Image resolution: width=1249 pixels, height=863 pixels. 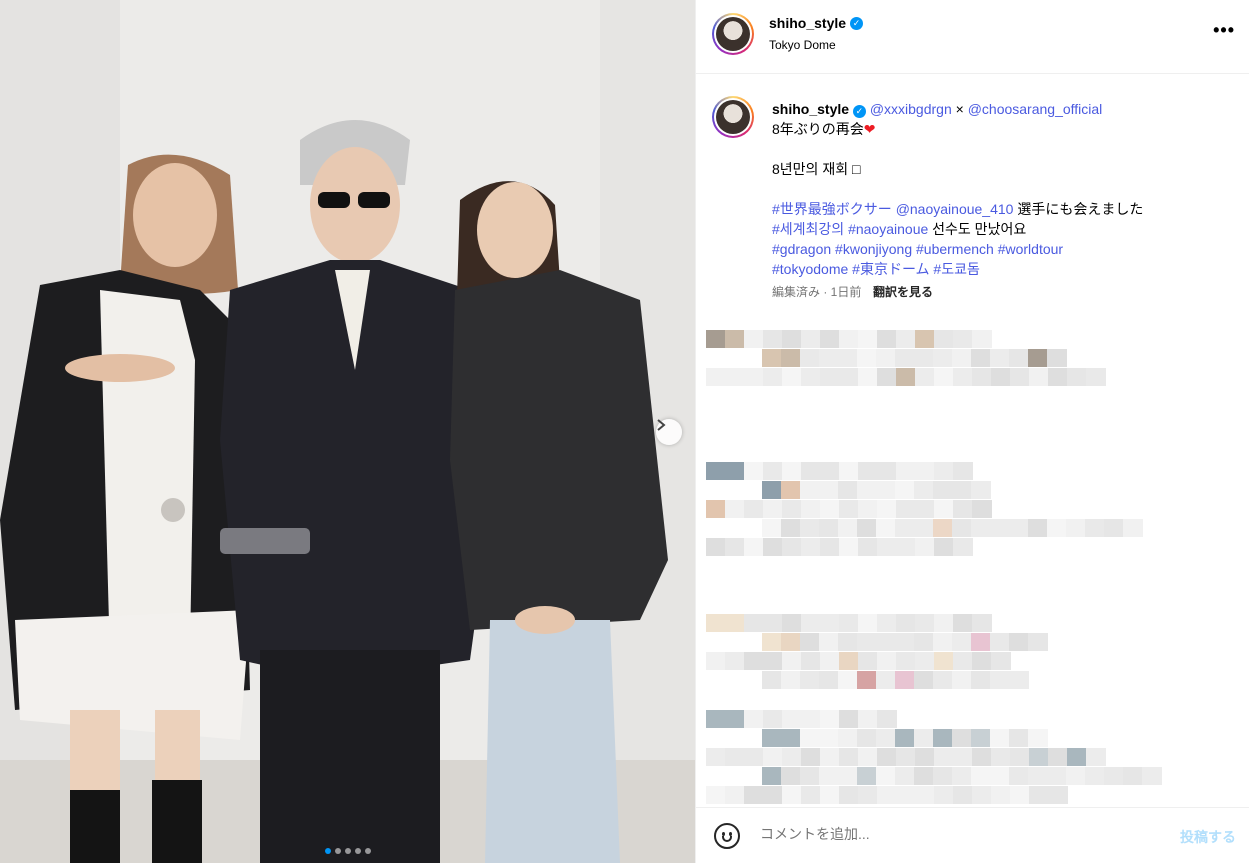 I want to click on hashtag-link: #세계최강의, so click(x=808, y=229).